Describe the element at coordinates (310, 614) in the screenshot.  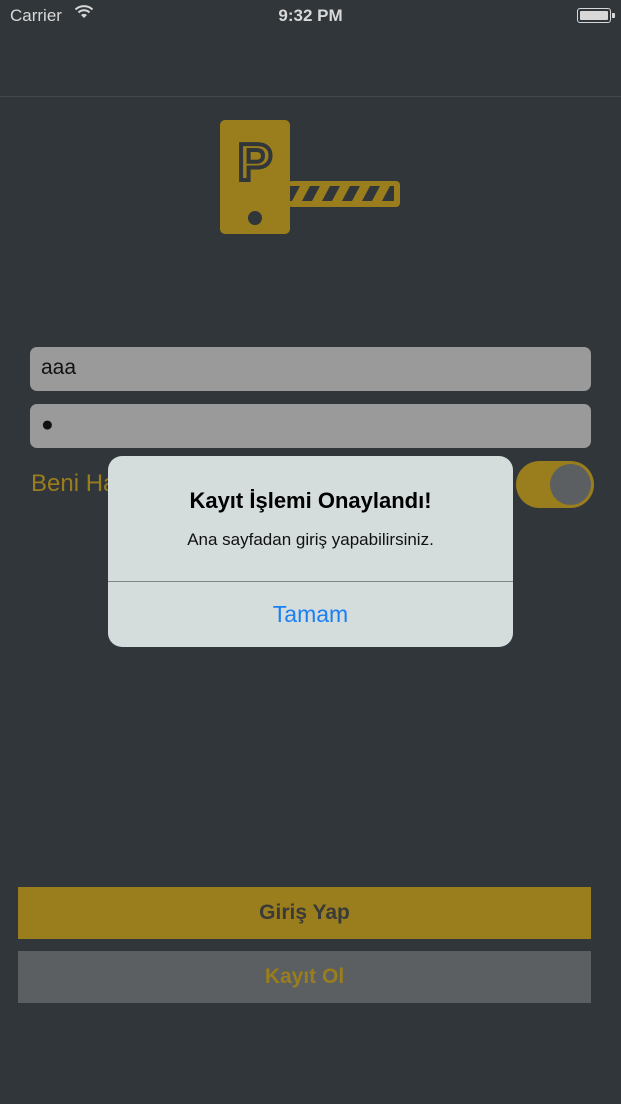
I see `alert-ok-button: Tamam` at that location.